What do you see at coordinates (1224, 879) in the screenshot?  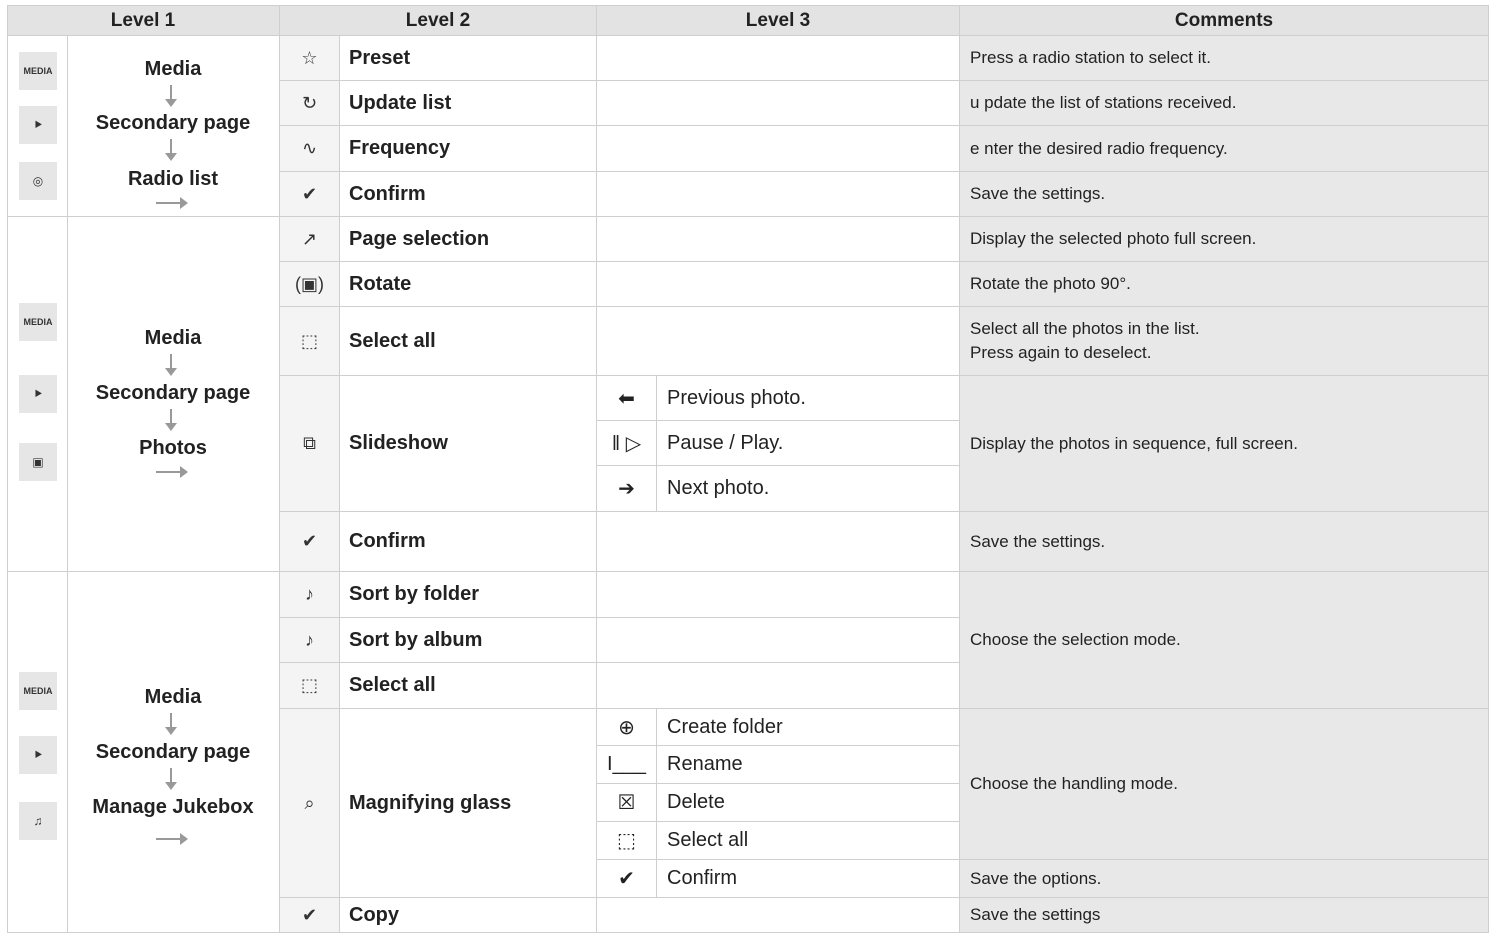 I see `comment-cell: Save the options.` at bounding box center [1224, 879].